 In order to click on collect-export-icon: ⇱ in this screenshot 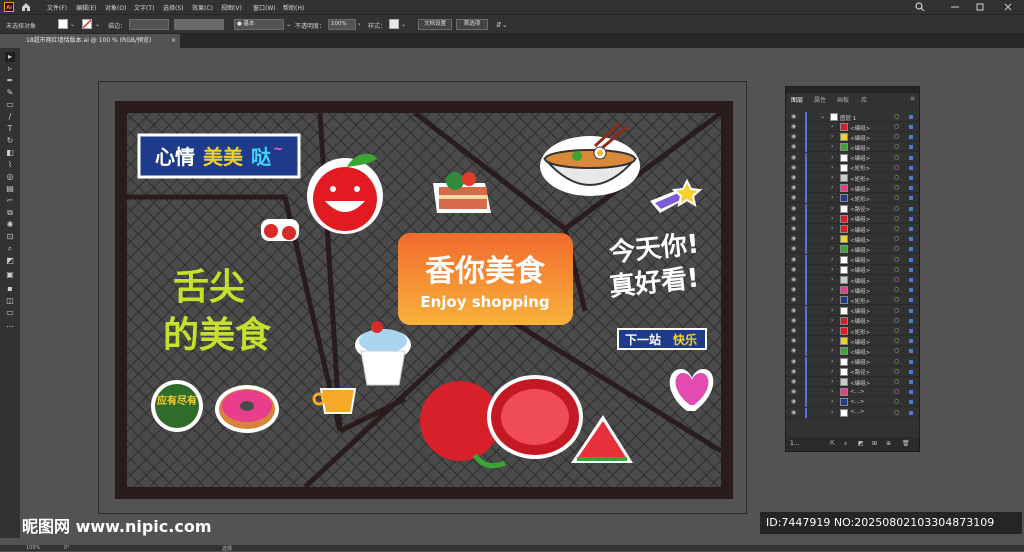, I will do `click(832, 443)`.